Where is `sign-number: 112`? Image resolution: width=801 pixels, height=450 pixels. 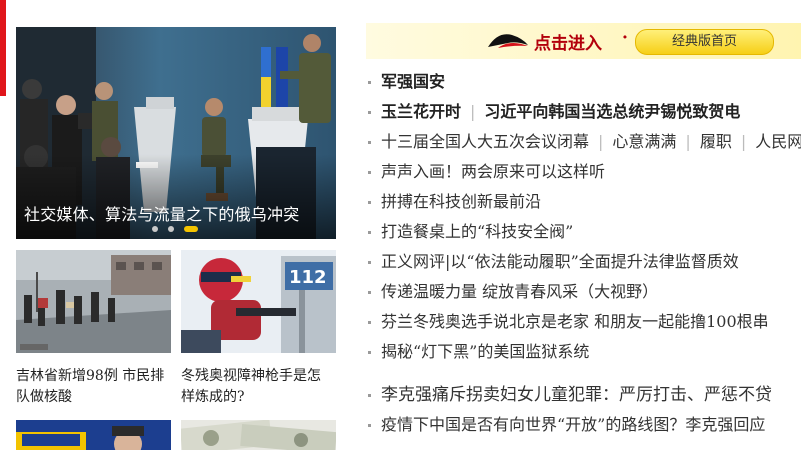 sign-number: 112 is located at coordinates (308, 277).